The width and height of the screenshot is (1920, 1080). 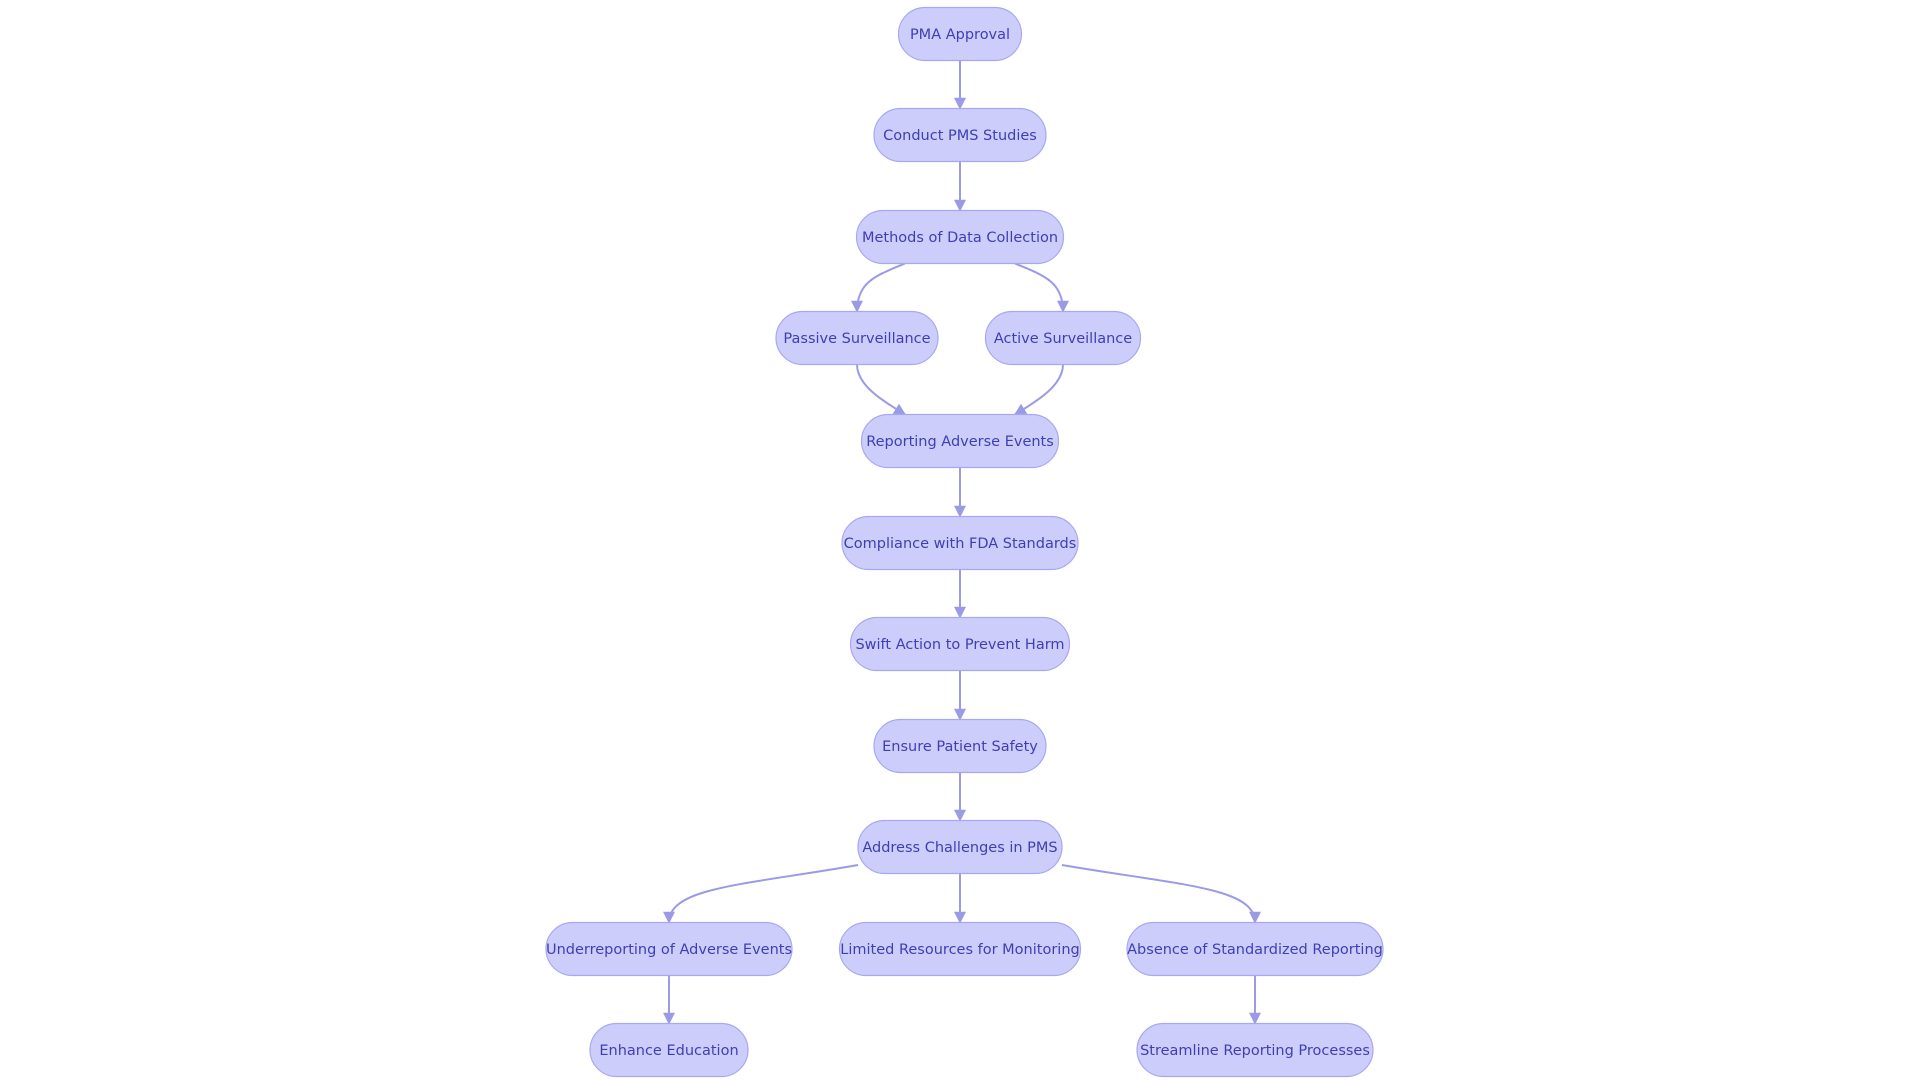 I want to click on node-stream: Streamline Reporting Processes, so click(x=1255, y=1050).